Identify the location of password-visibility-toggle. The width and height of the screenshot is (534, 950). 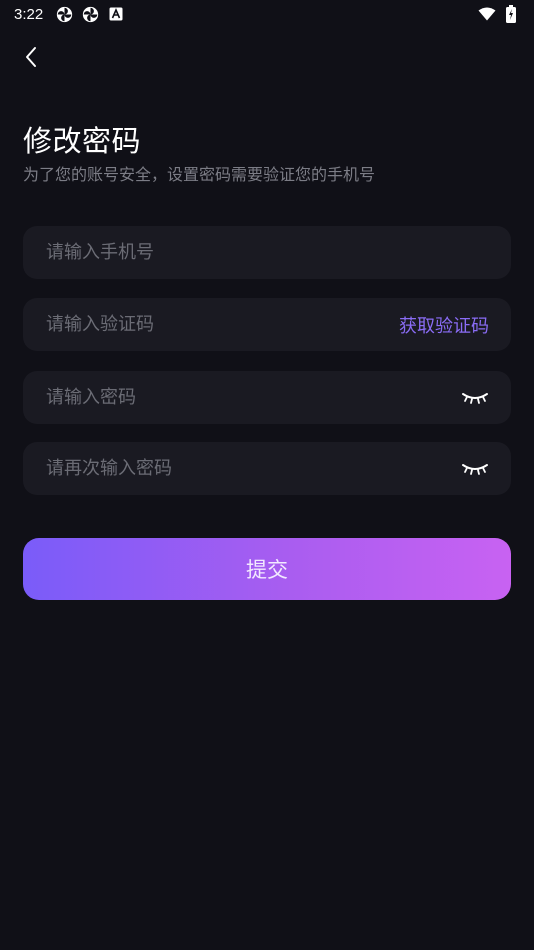
(475, 398).